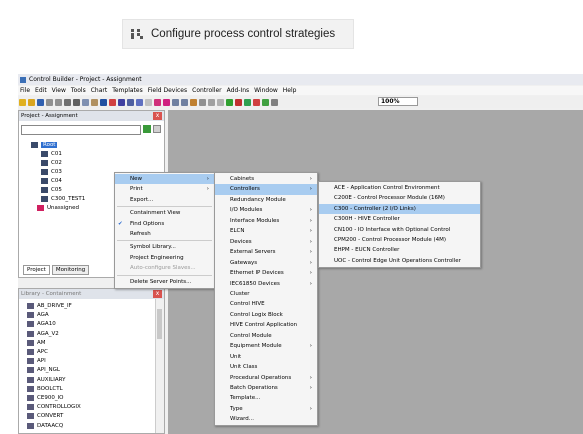  I want to click on menu-edit: Edit, so click(41, 90).